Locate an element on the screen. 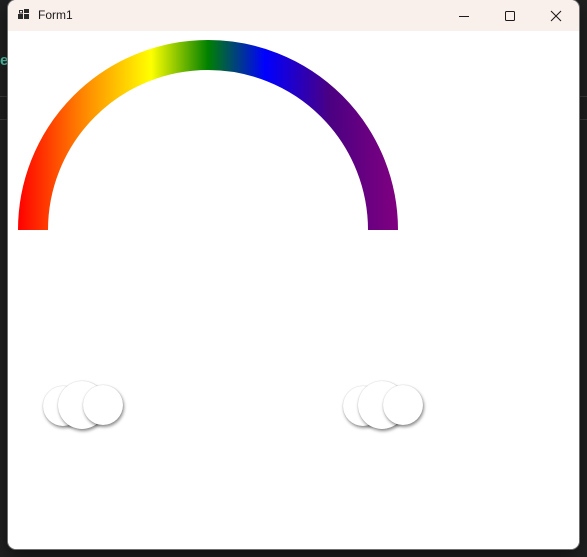 The width and height of the screenshot is (587, 557). close-button is located at coordinates (556, 15).